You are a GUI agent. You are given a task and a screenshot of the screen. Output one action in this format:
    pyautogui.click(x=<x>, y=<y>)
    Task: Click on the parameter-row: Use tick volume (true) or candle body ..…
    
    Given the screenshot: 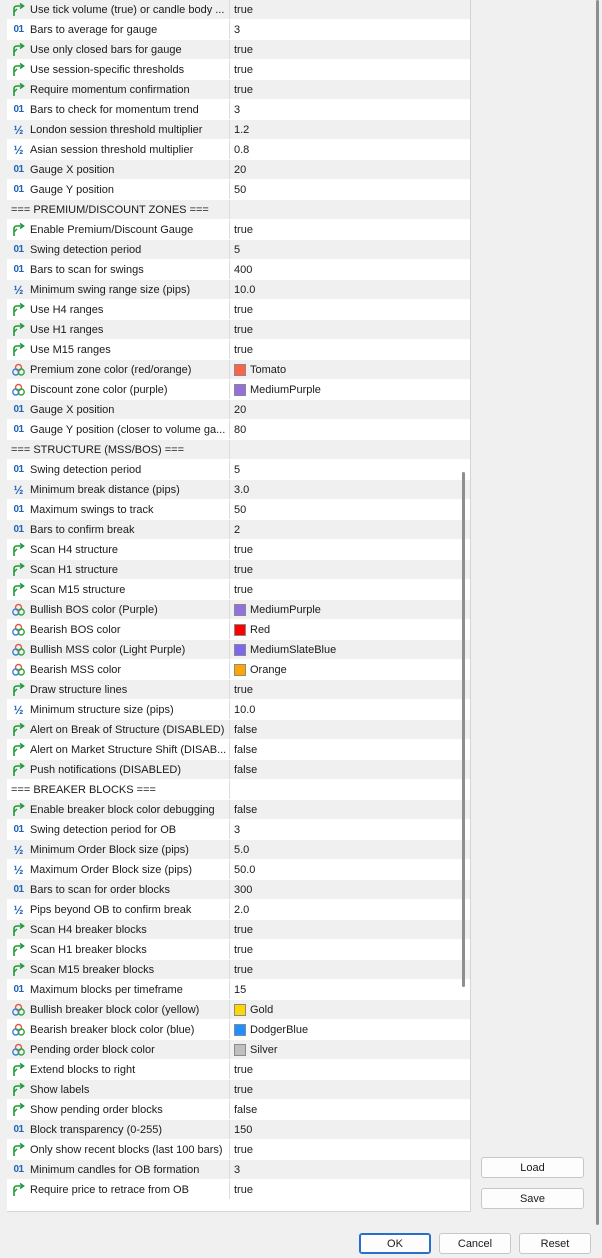 What is the action you would take?
    pyautogui.click(x=238, y=10)
    